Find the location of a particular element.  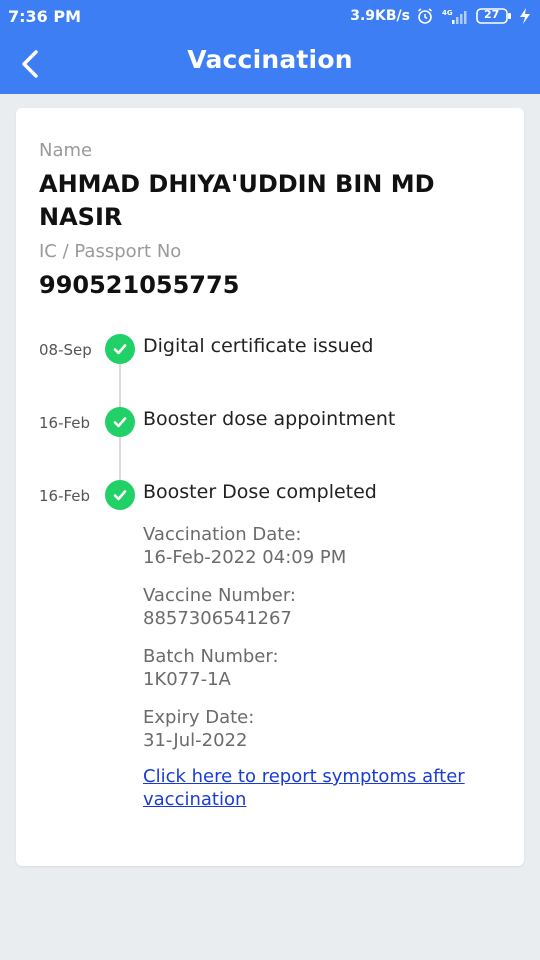

page-title: Vaccination is located at coordinates (270, 59).